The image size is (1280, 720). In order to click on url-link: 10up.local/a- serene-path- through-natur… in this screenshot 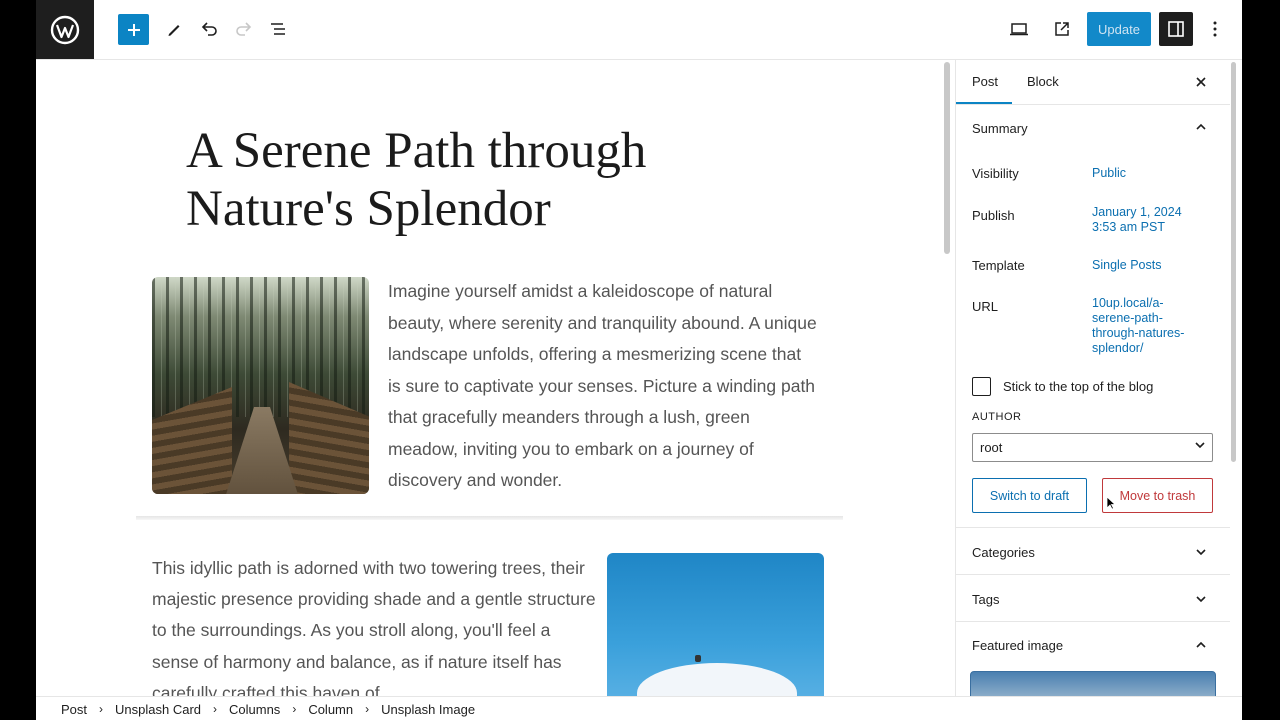, I will do `click(1138, 326)`.